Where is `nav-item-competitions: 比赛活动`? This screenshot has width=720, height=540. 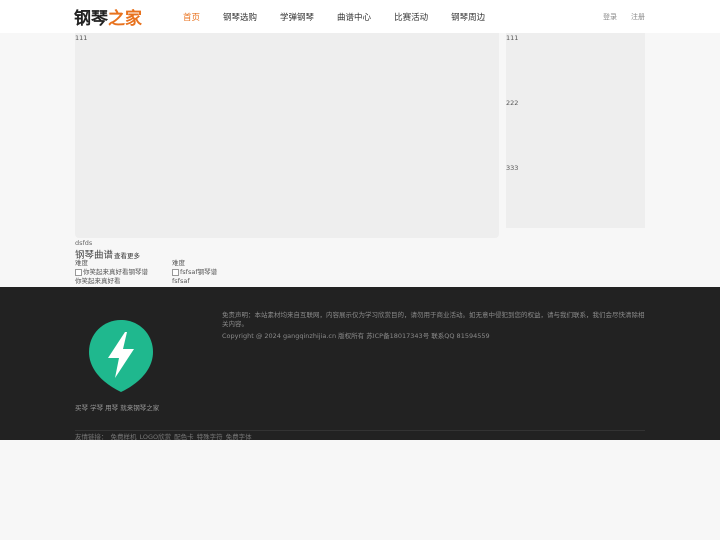
nav-item-competitions: 比赛活动 is located at coordinates (411, 17).